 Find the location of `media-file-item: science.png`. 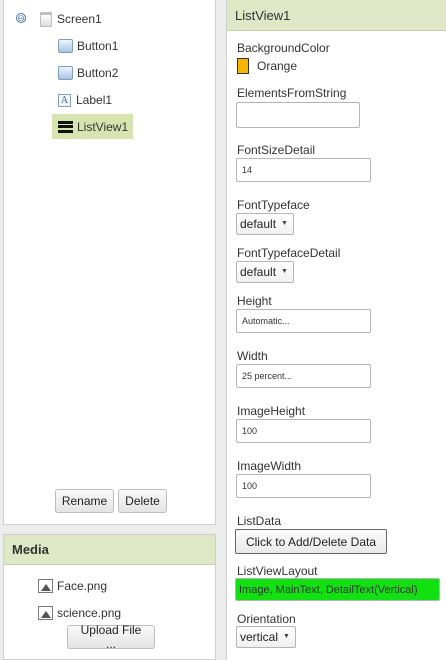

media-file-item: science.png is located at coordinates (98, 613).